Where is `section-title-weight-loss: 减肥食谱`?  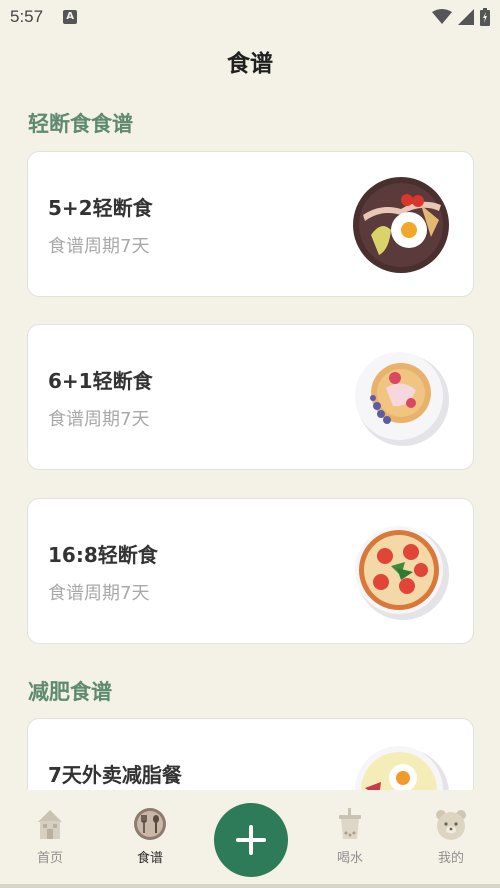 section-title-weight-loss: 减肥食谱 is located at coordinates (70, 692).